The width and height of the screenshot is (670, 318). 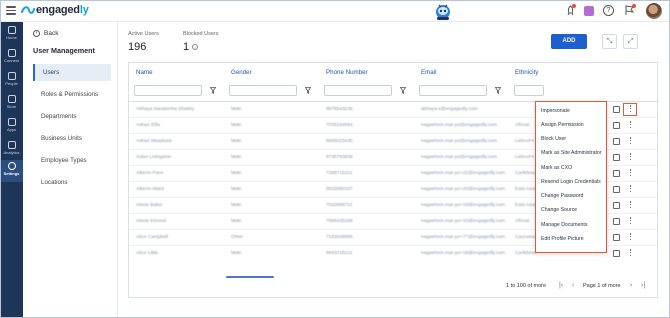 What do you see at coordinates (529, 90) in the screenshot?
I see `ethnicity-filter-input` at bounding box center [529, 90].